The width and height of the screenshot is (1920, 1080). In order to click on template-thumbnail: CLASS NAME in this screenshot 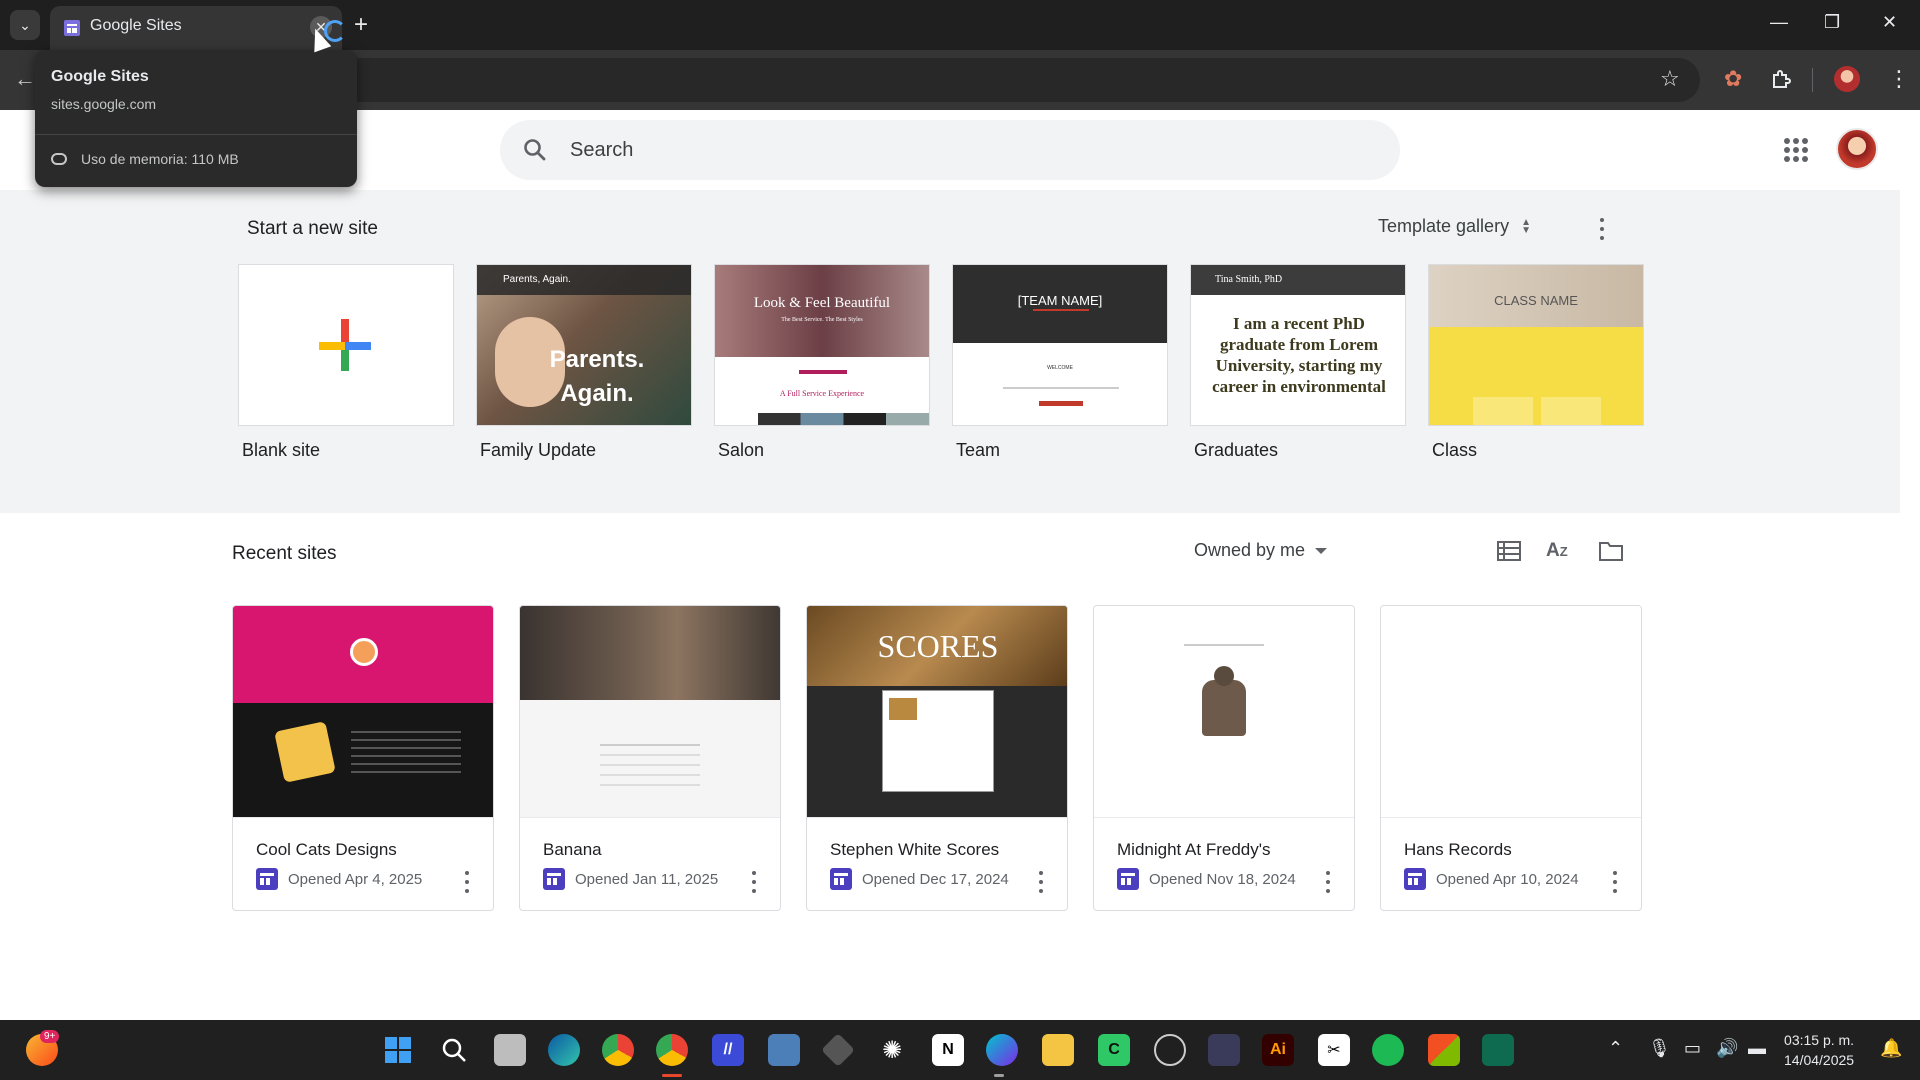, I will do `click(1536, 345)`.